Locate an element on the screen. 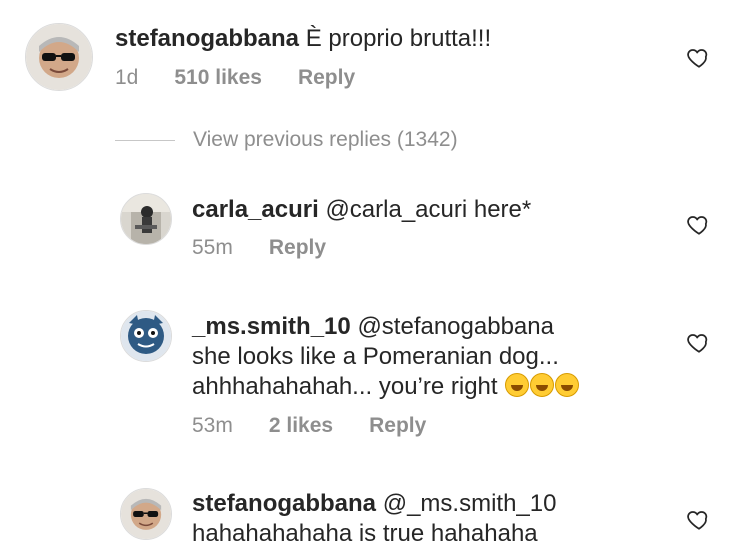 Image resolution: width=741 pixels, height=550 pixels. comment-text: È proprio brutta!!! is located at coordinates (398, 38).